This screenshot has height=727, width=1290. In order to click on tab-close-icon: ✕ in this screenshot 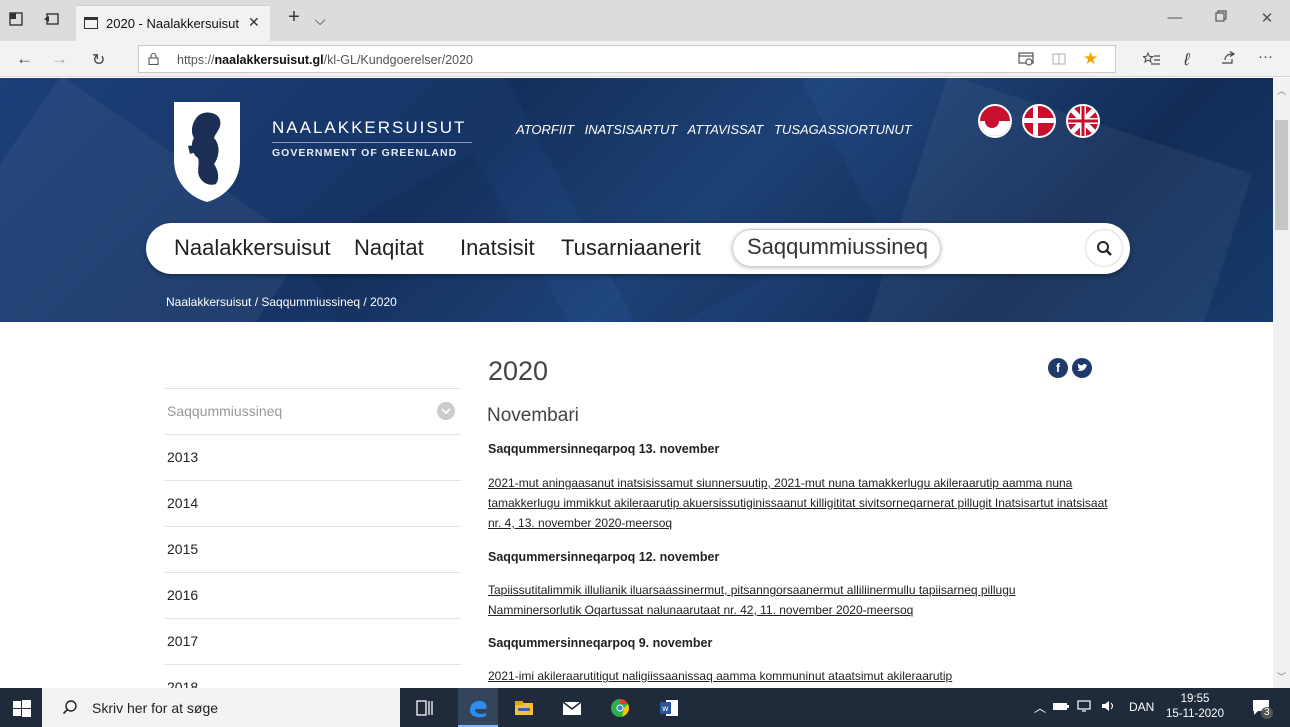, I will do `click(254, 22)`.